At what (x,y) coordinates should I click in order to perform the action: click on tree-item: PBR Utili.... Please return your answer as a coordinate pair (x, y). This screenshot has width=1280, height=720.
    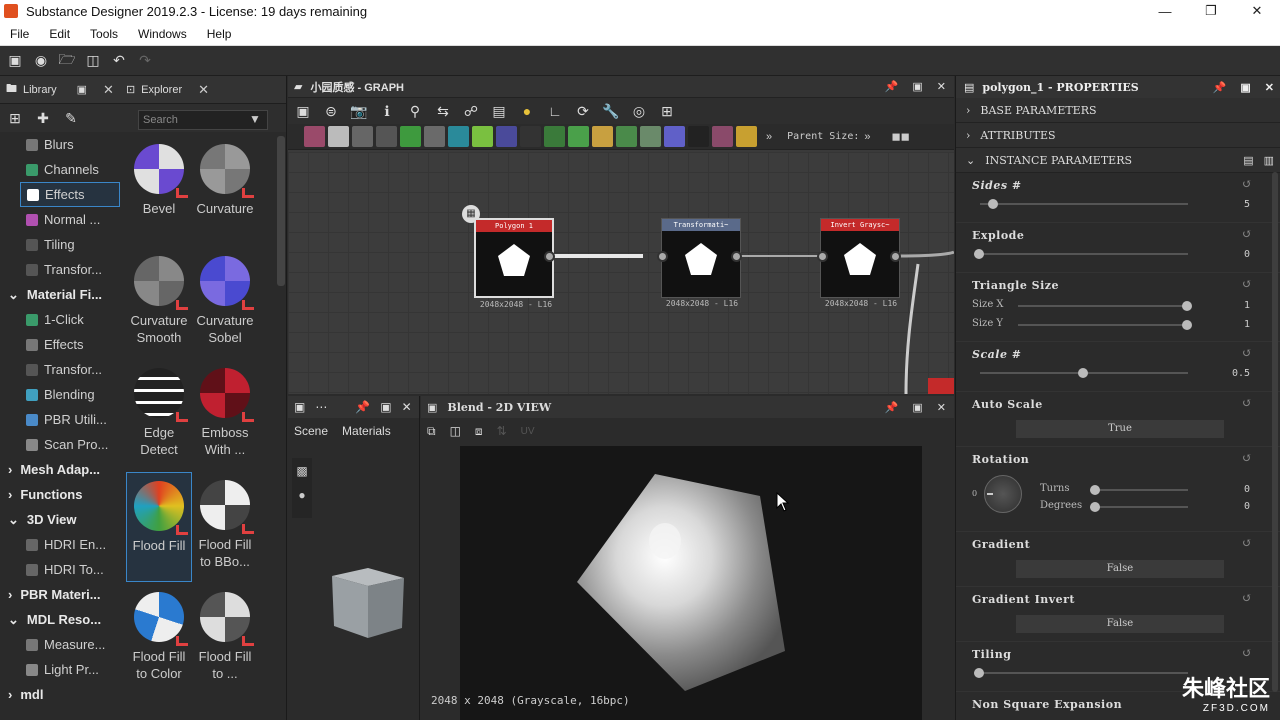
    Looking at the image, I should click on (60, 419).